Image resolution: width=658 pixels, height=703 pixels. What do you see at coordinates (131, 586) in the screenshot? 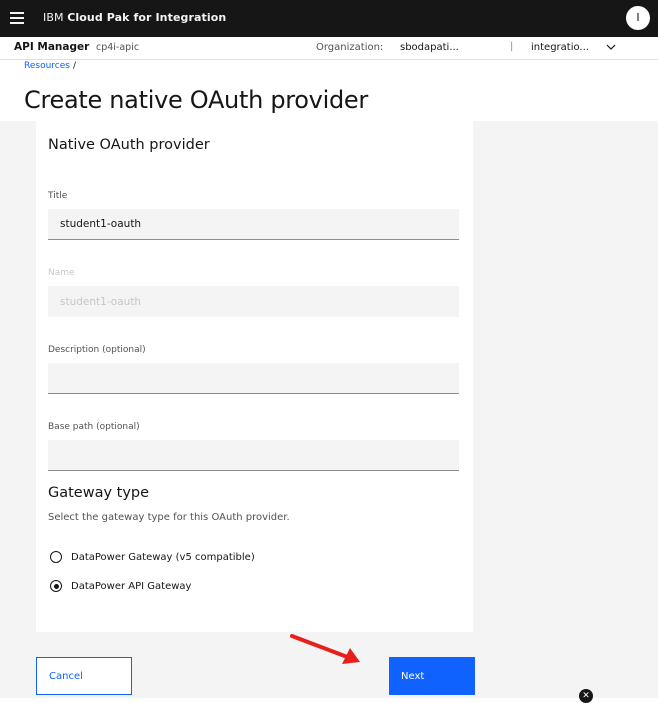
I see `radio-label: DataPower API Gateway` at bounding box center [131, 586].